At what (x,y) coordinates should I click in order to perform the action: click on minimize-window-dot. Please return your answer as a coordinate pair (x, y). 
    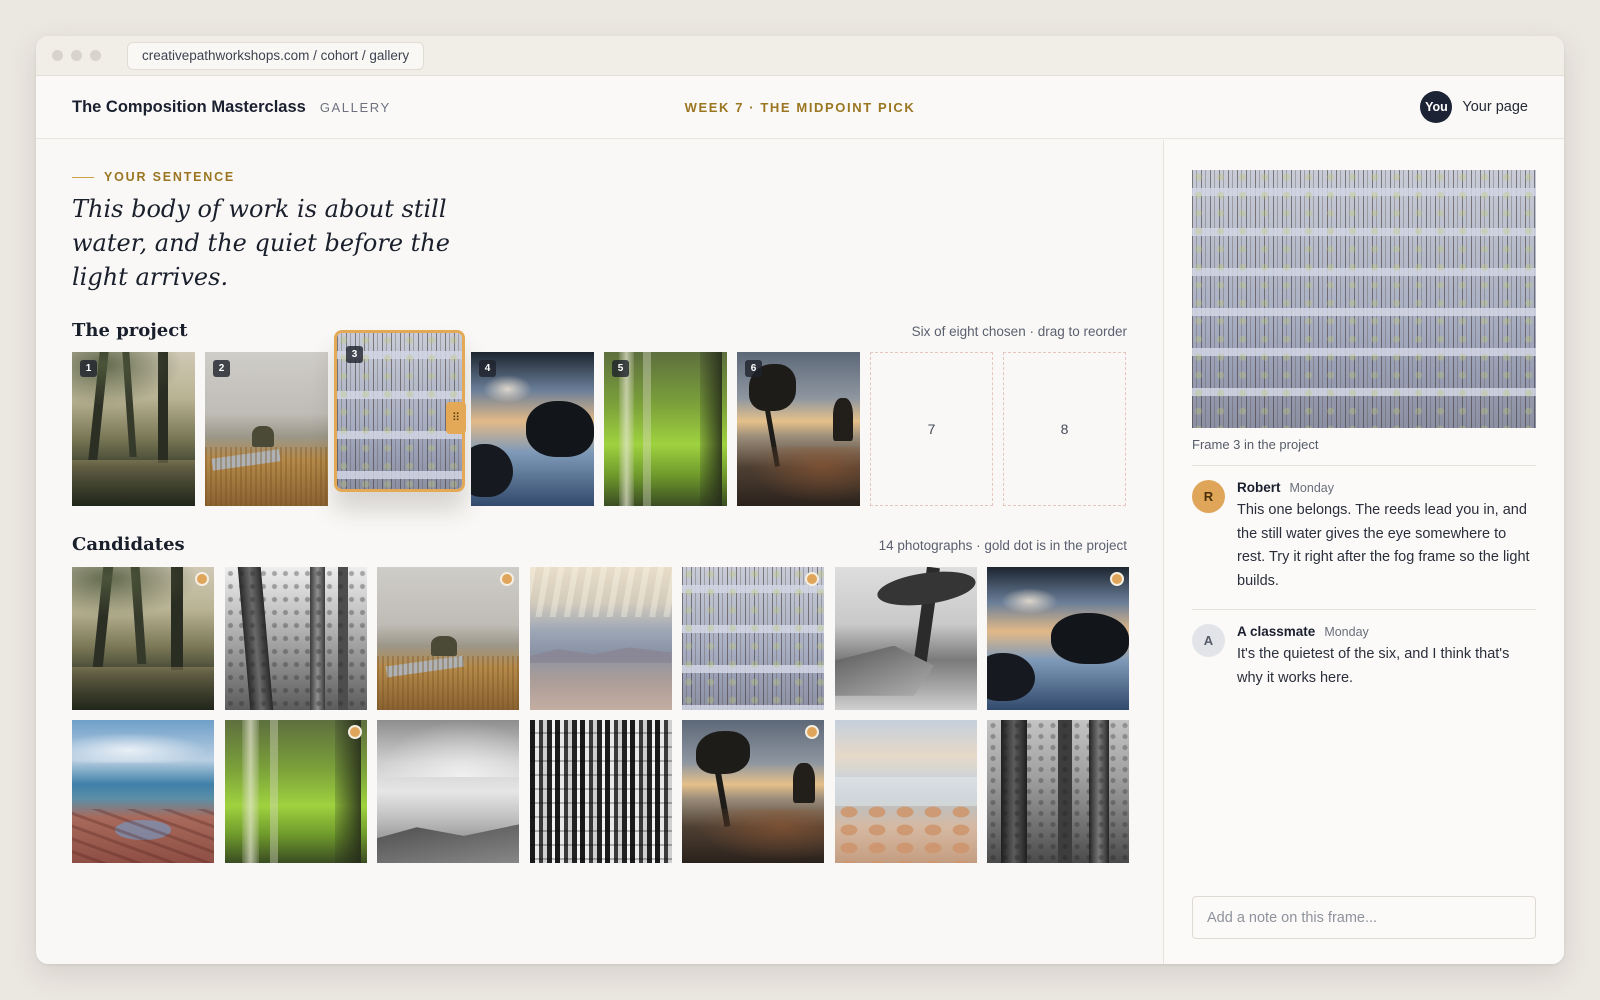
    Looking at the image, I should click on (76, 55).